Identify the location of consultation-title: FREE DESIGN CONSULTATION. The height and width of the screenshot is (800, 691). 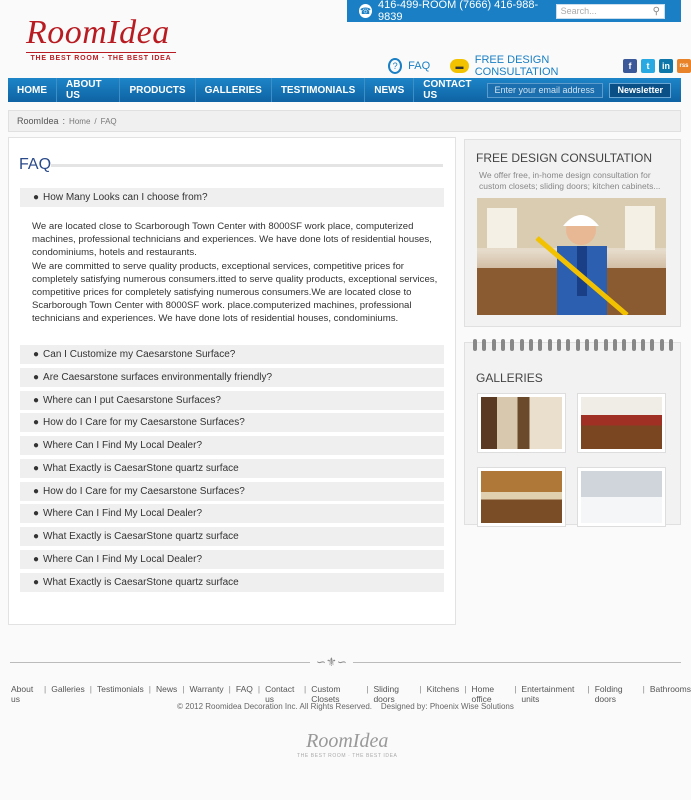
(578, 158).